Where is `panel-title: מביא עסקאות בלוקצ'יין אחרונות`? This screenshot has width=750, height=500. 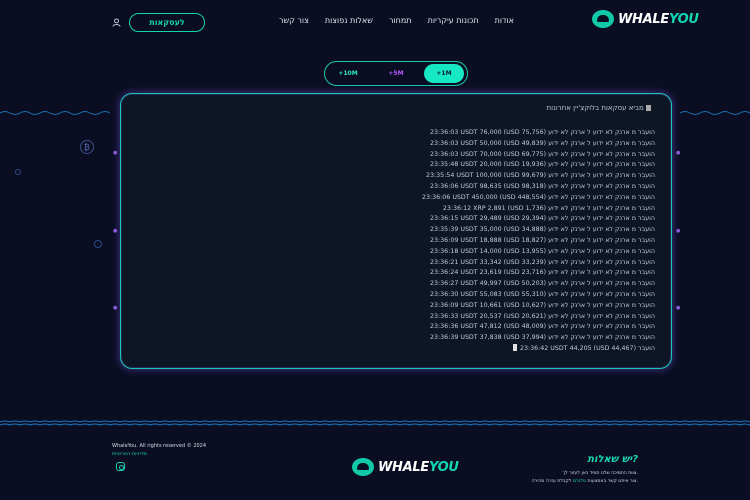 panel-title: מביא עסקאות בלוקצ'יין אחרונות is located at coordinates (599, 108).